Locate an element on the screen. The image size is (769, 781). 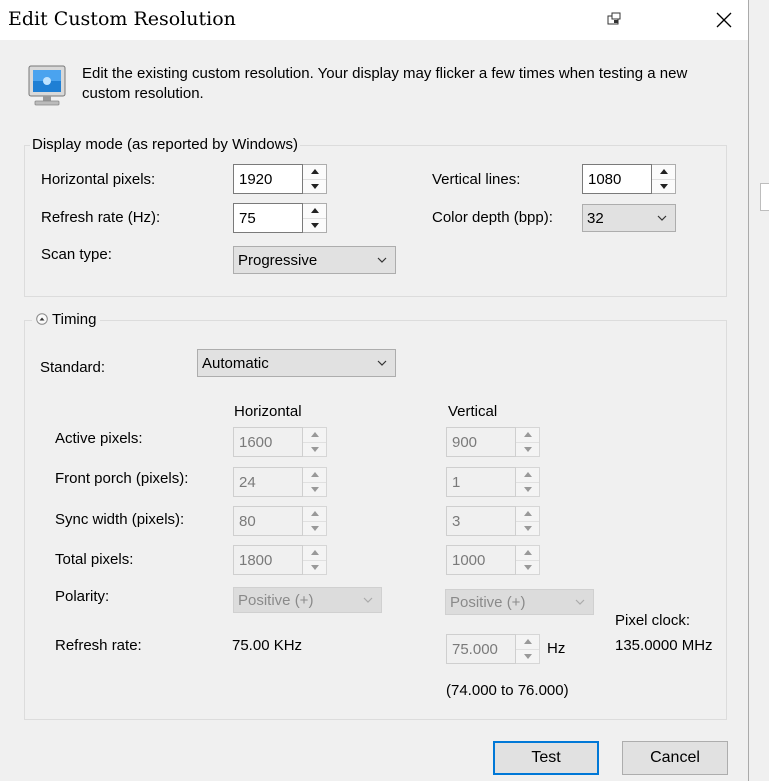
refresh-rate-stepper: 75 is located at coordinates (280, 218).